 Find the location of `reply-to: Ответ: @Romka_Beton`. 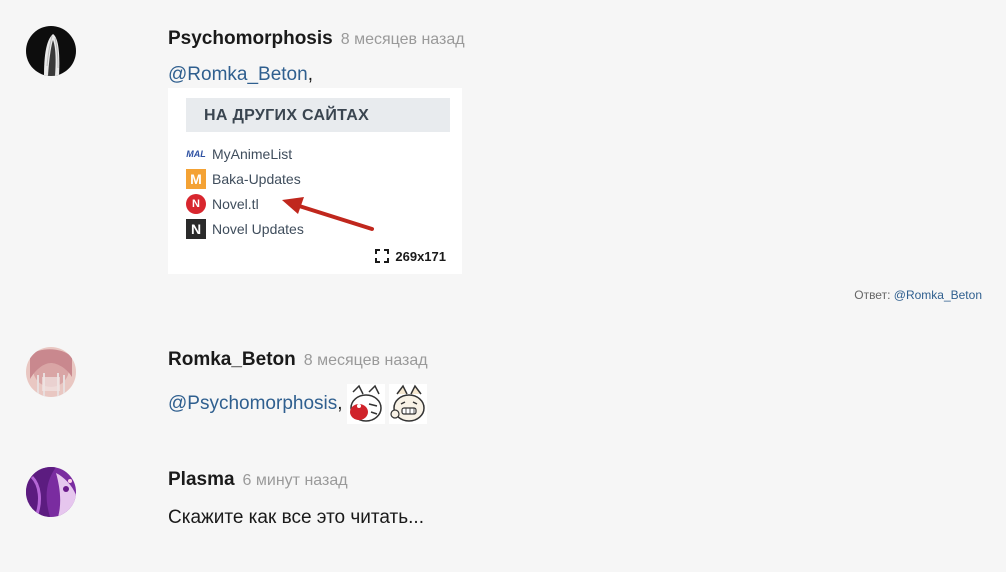

reply-to: Ответ: @Romka_Beton is located at coordinates (918, 295).